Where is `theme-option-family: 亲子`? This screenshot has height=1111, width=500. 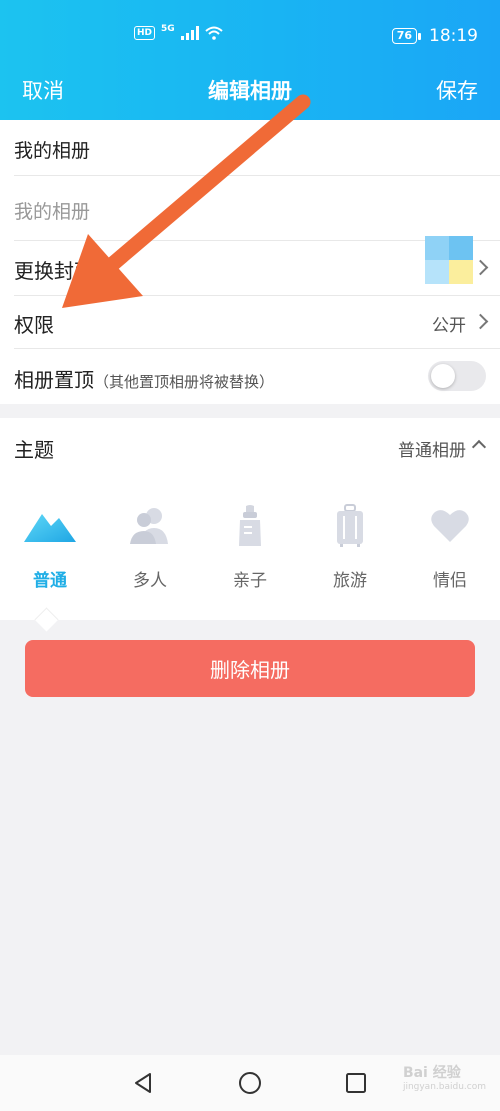
theme-option-family: 亲子 is located at coordinates (250, 543).